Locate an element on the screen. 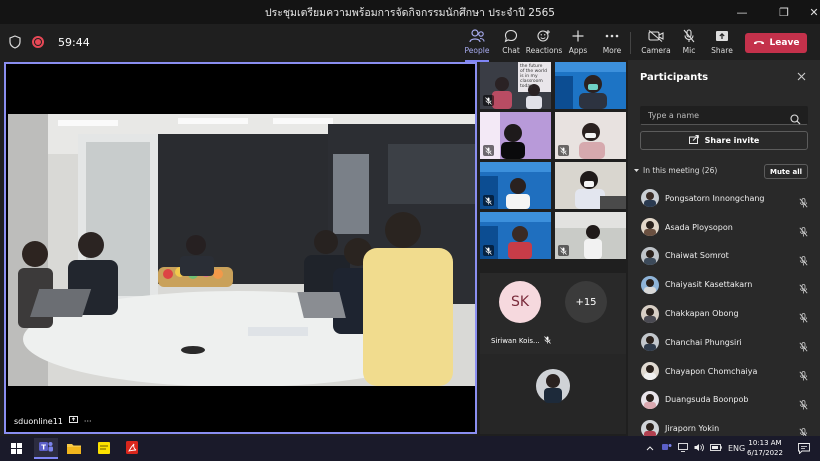 Image resolution: width=820 pixels, height=461 pixels. taskbar-acrobat is located at coordinates (132, 448).